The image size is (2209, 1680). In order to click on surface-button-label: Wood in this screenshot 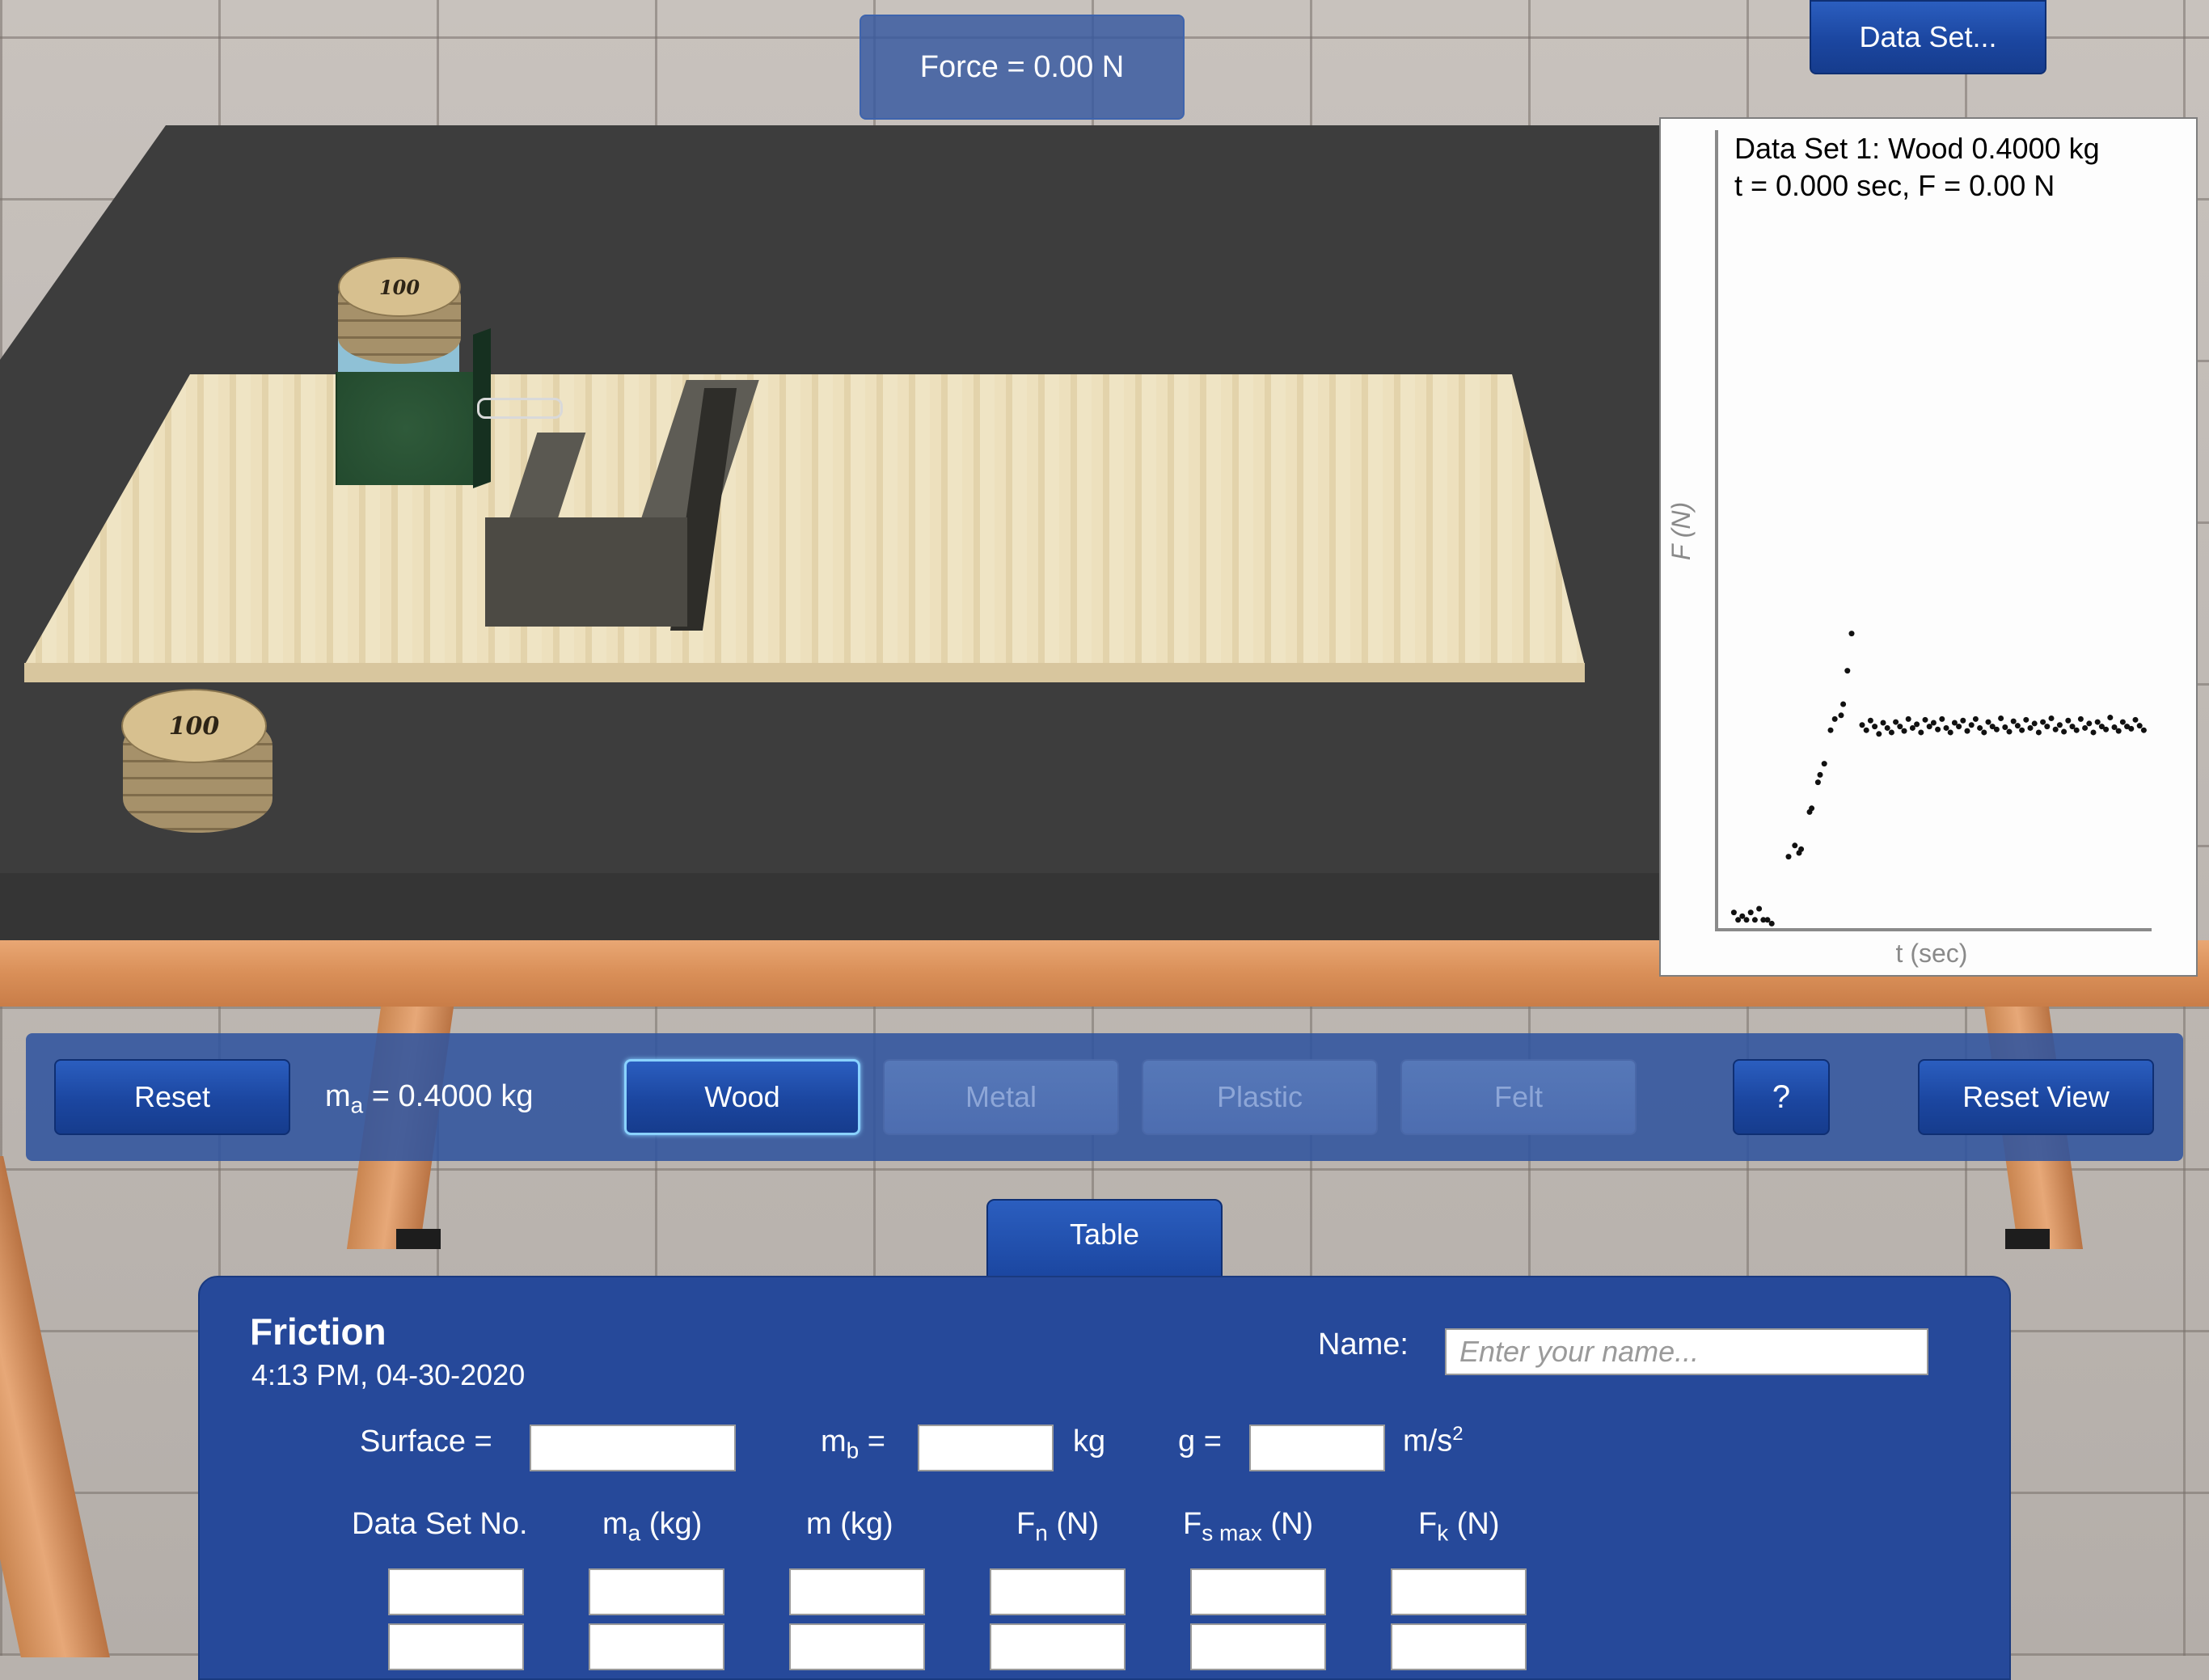, I will do `click(742, 1096)`.